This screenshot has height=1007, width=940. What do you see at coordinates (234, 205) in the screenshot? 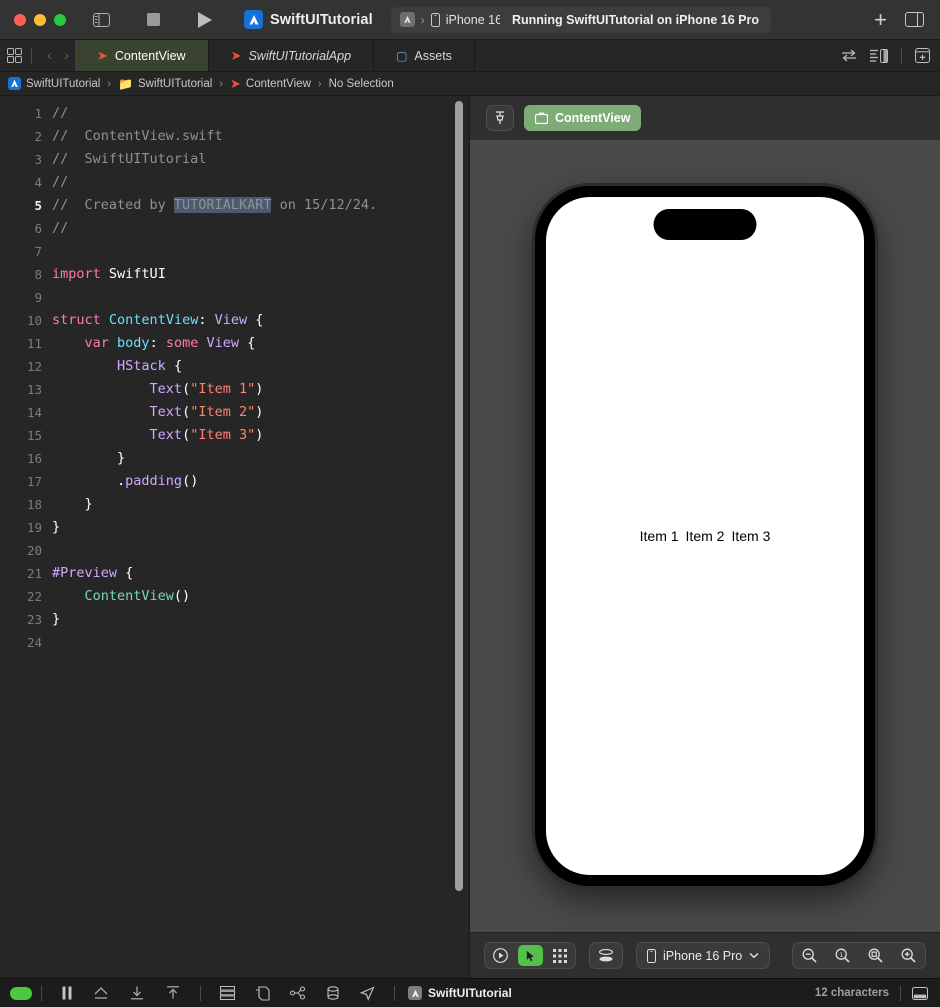
I see `code-line: 5 // Created by TUTORIALKART on 15/12/24.` at bounding box center [234, 205].